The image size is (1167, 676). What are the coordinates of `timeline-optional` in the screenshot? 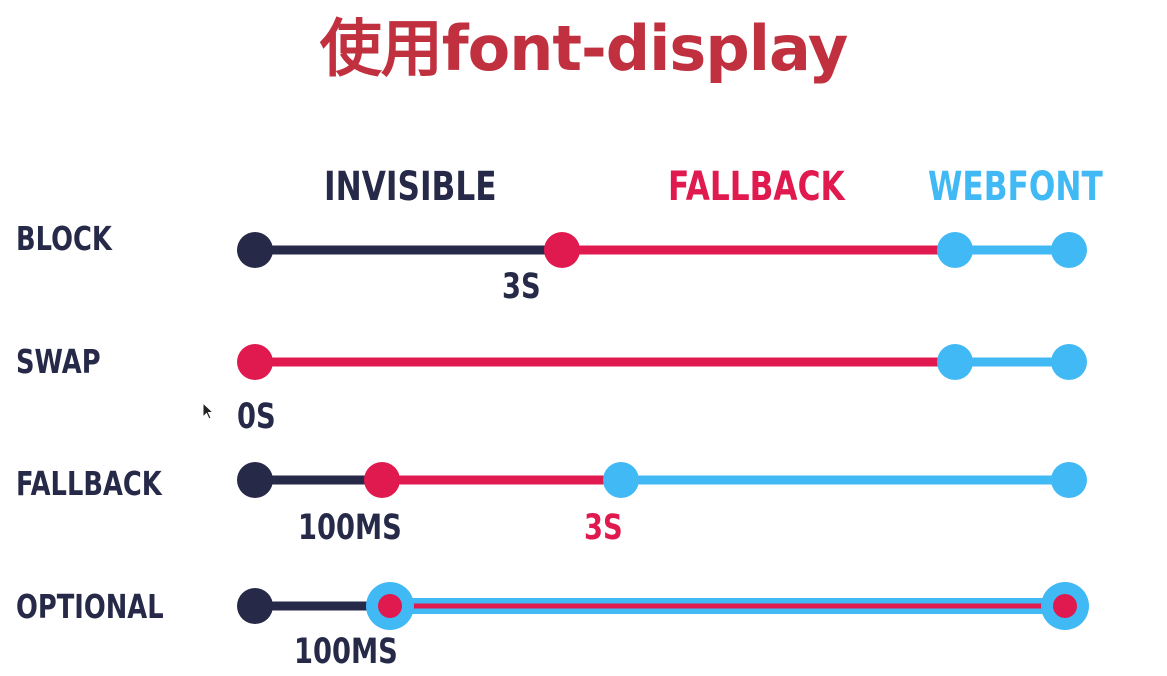 It's located at (663, 606).